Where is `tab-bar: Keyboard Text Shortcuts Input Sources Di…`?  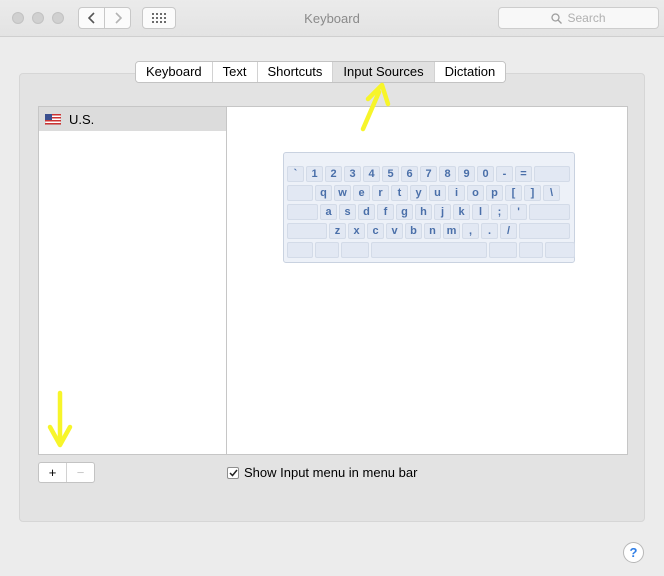 tab-bar: Keyboard Text Shortcuts Input Sources Di… is located at coordinates (321, 72).